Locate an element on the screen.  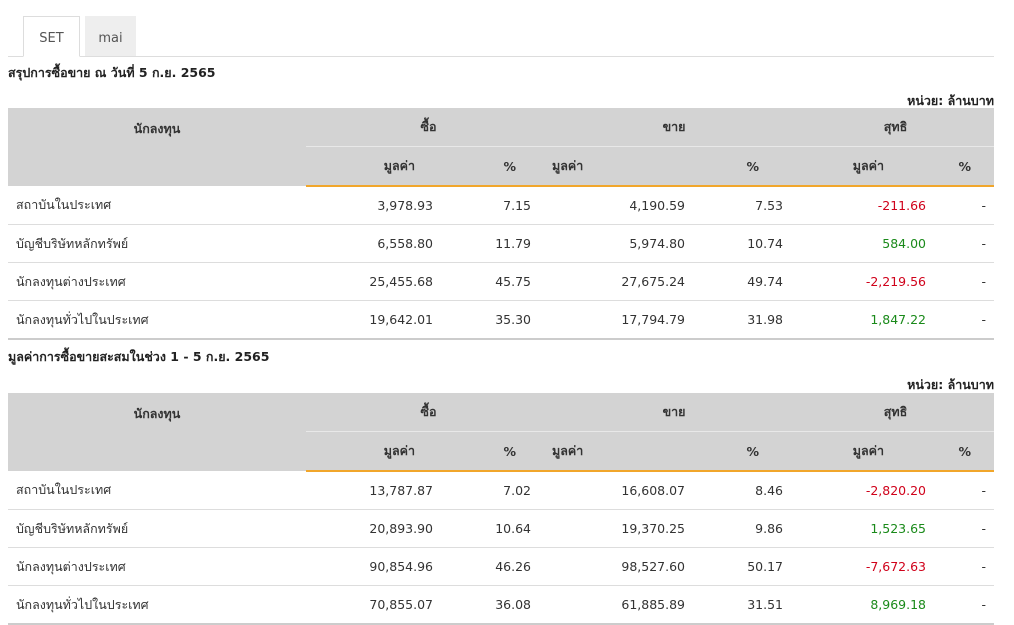
buy-pct: 45.75 is located at coordinates (502, 281).